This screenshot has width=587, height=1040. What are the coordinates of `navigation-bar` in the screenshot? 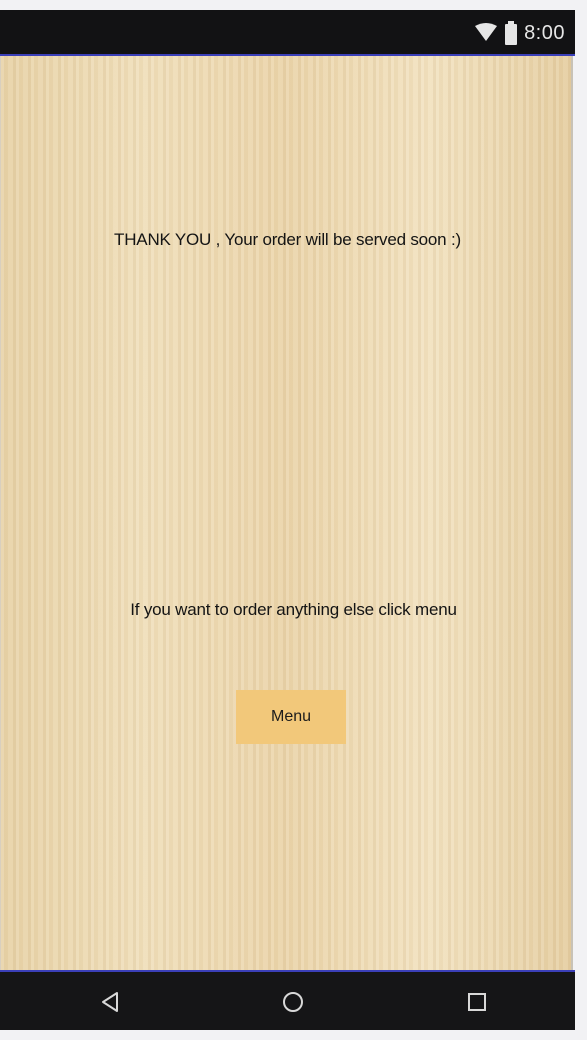 It's located at (287, 1000).